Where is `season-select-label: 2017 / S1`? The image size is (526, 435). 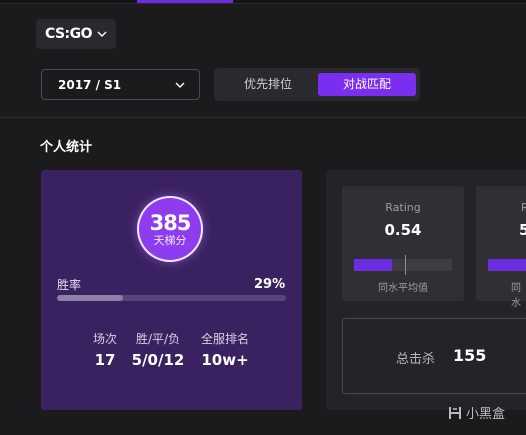 season-select-label: 2017 / S1 is located at coordinates (90, 84).